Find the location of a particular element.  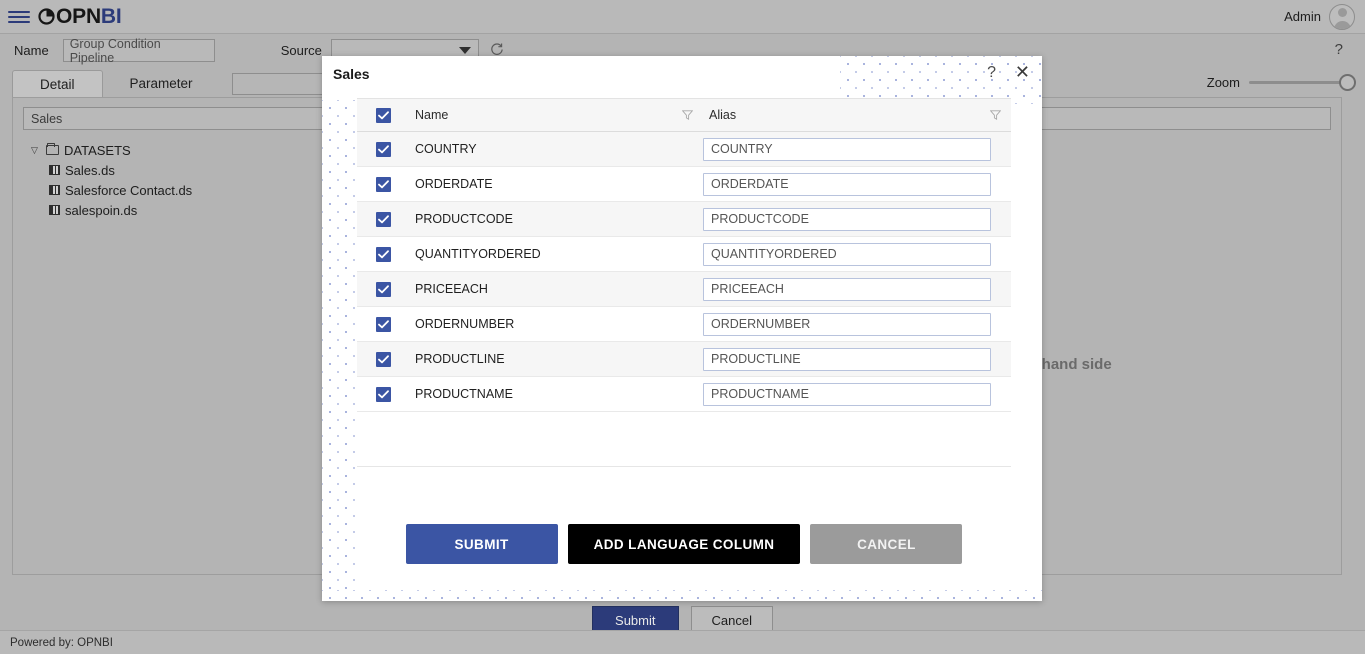

grid-header-row: Name Alias is located at coordinates (684, 115).